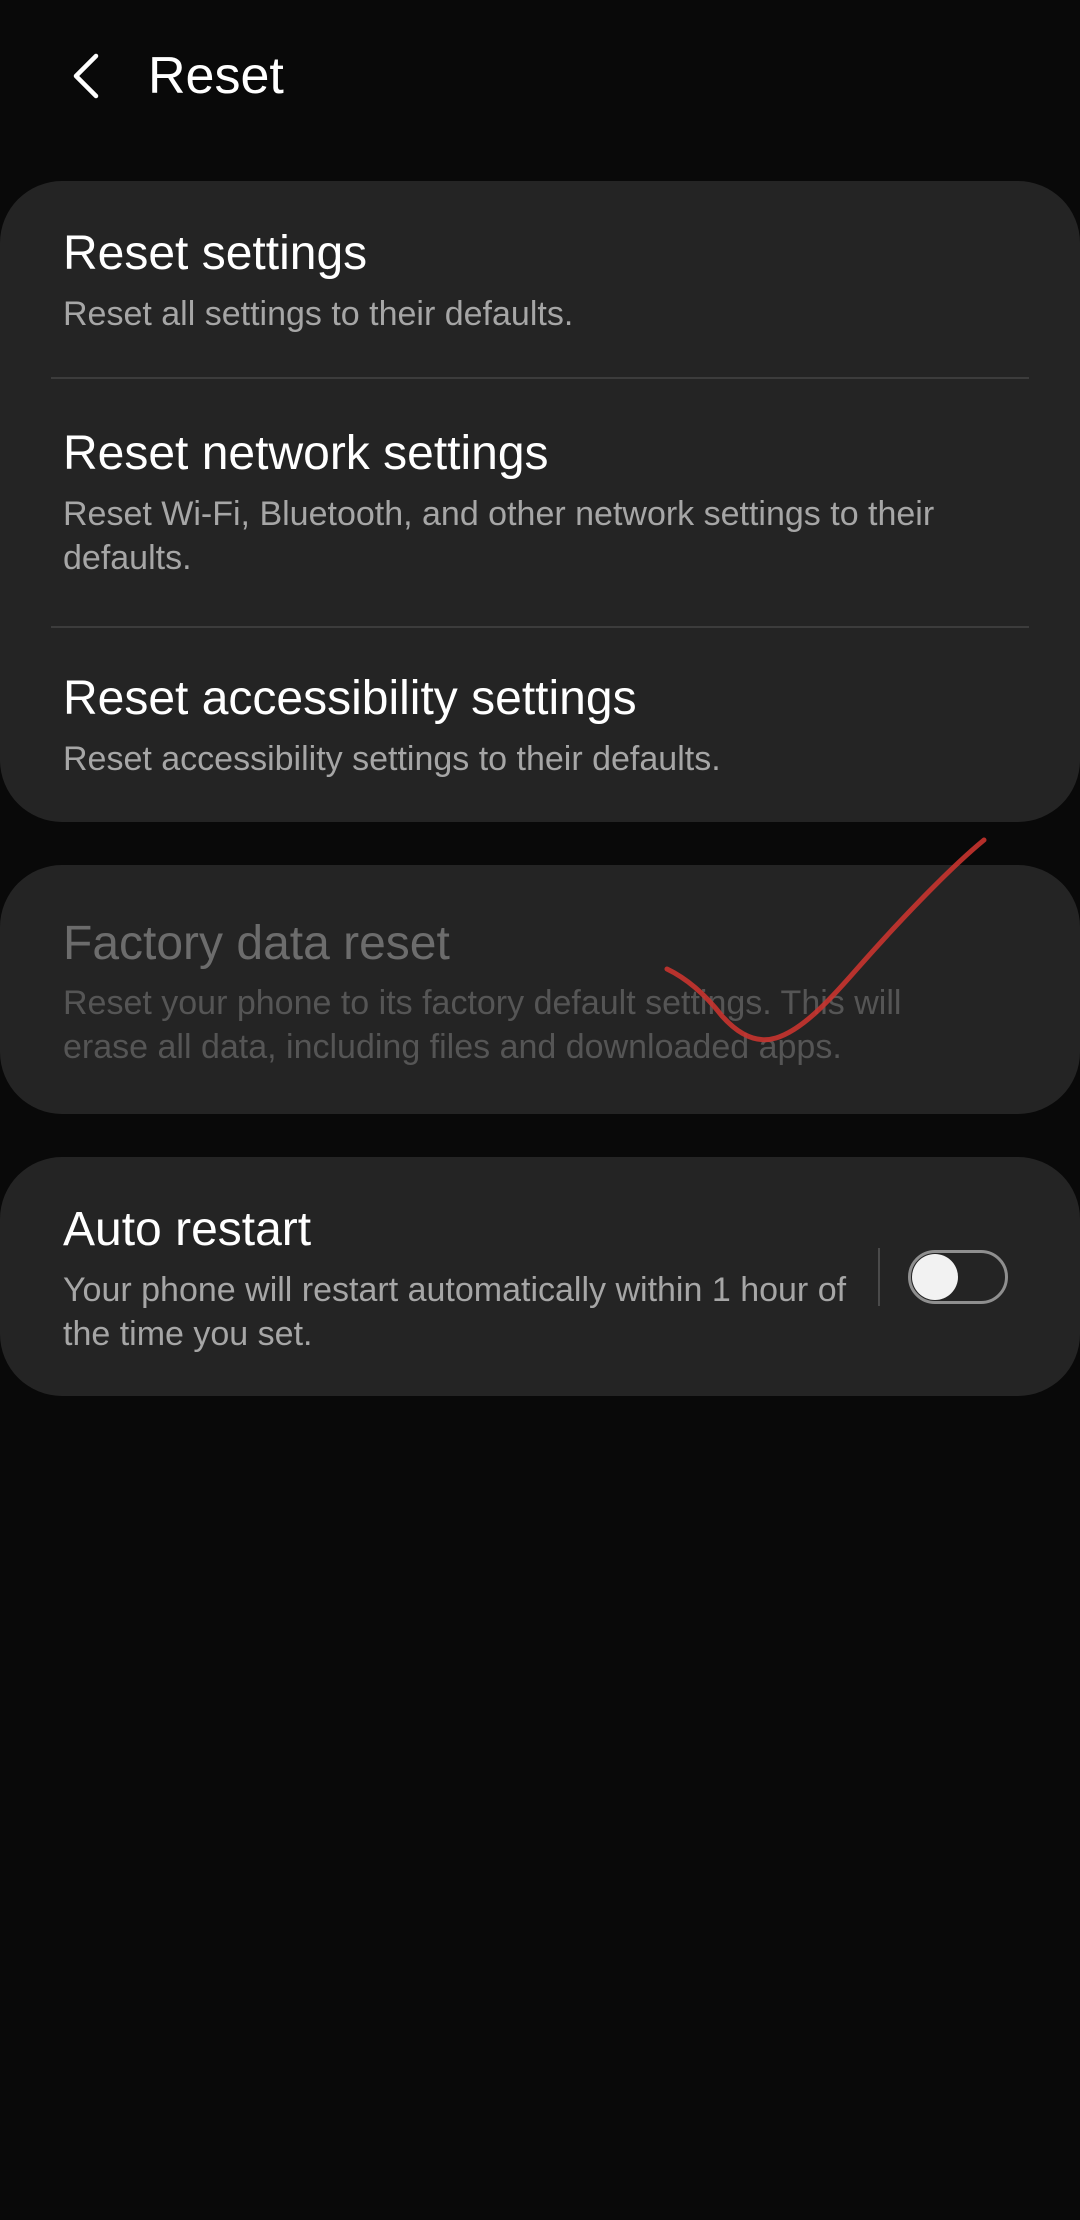 This screenshot has width=1080, height=2220. Describe the element at coordinates (256, 943) in the screenshot. I see `item-title: Factory data reset` at that location.